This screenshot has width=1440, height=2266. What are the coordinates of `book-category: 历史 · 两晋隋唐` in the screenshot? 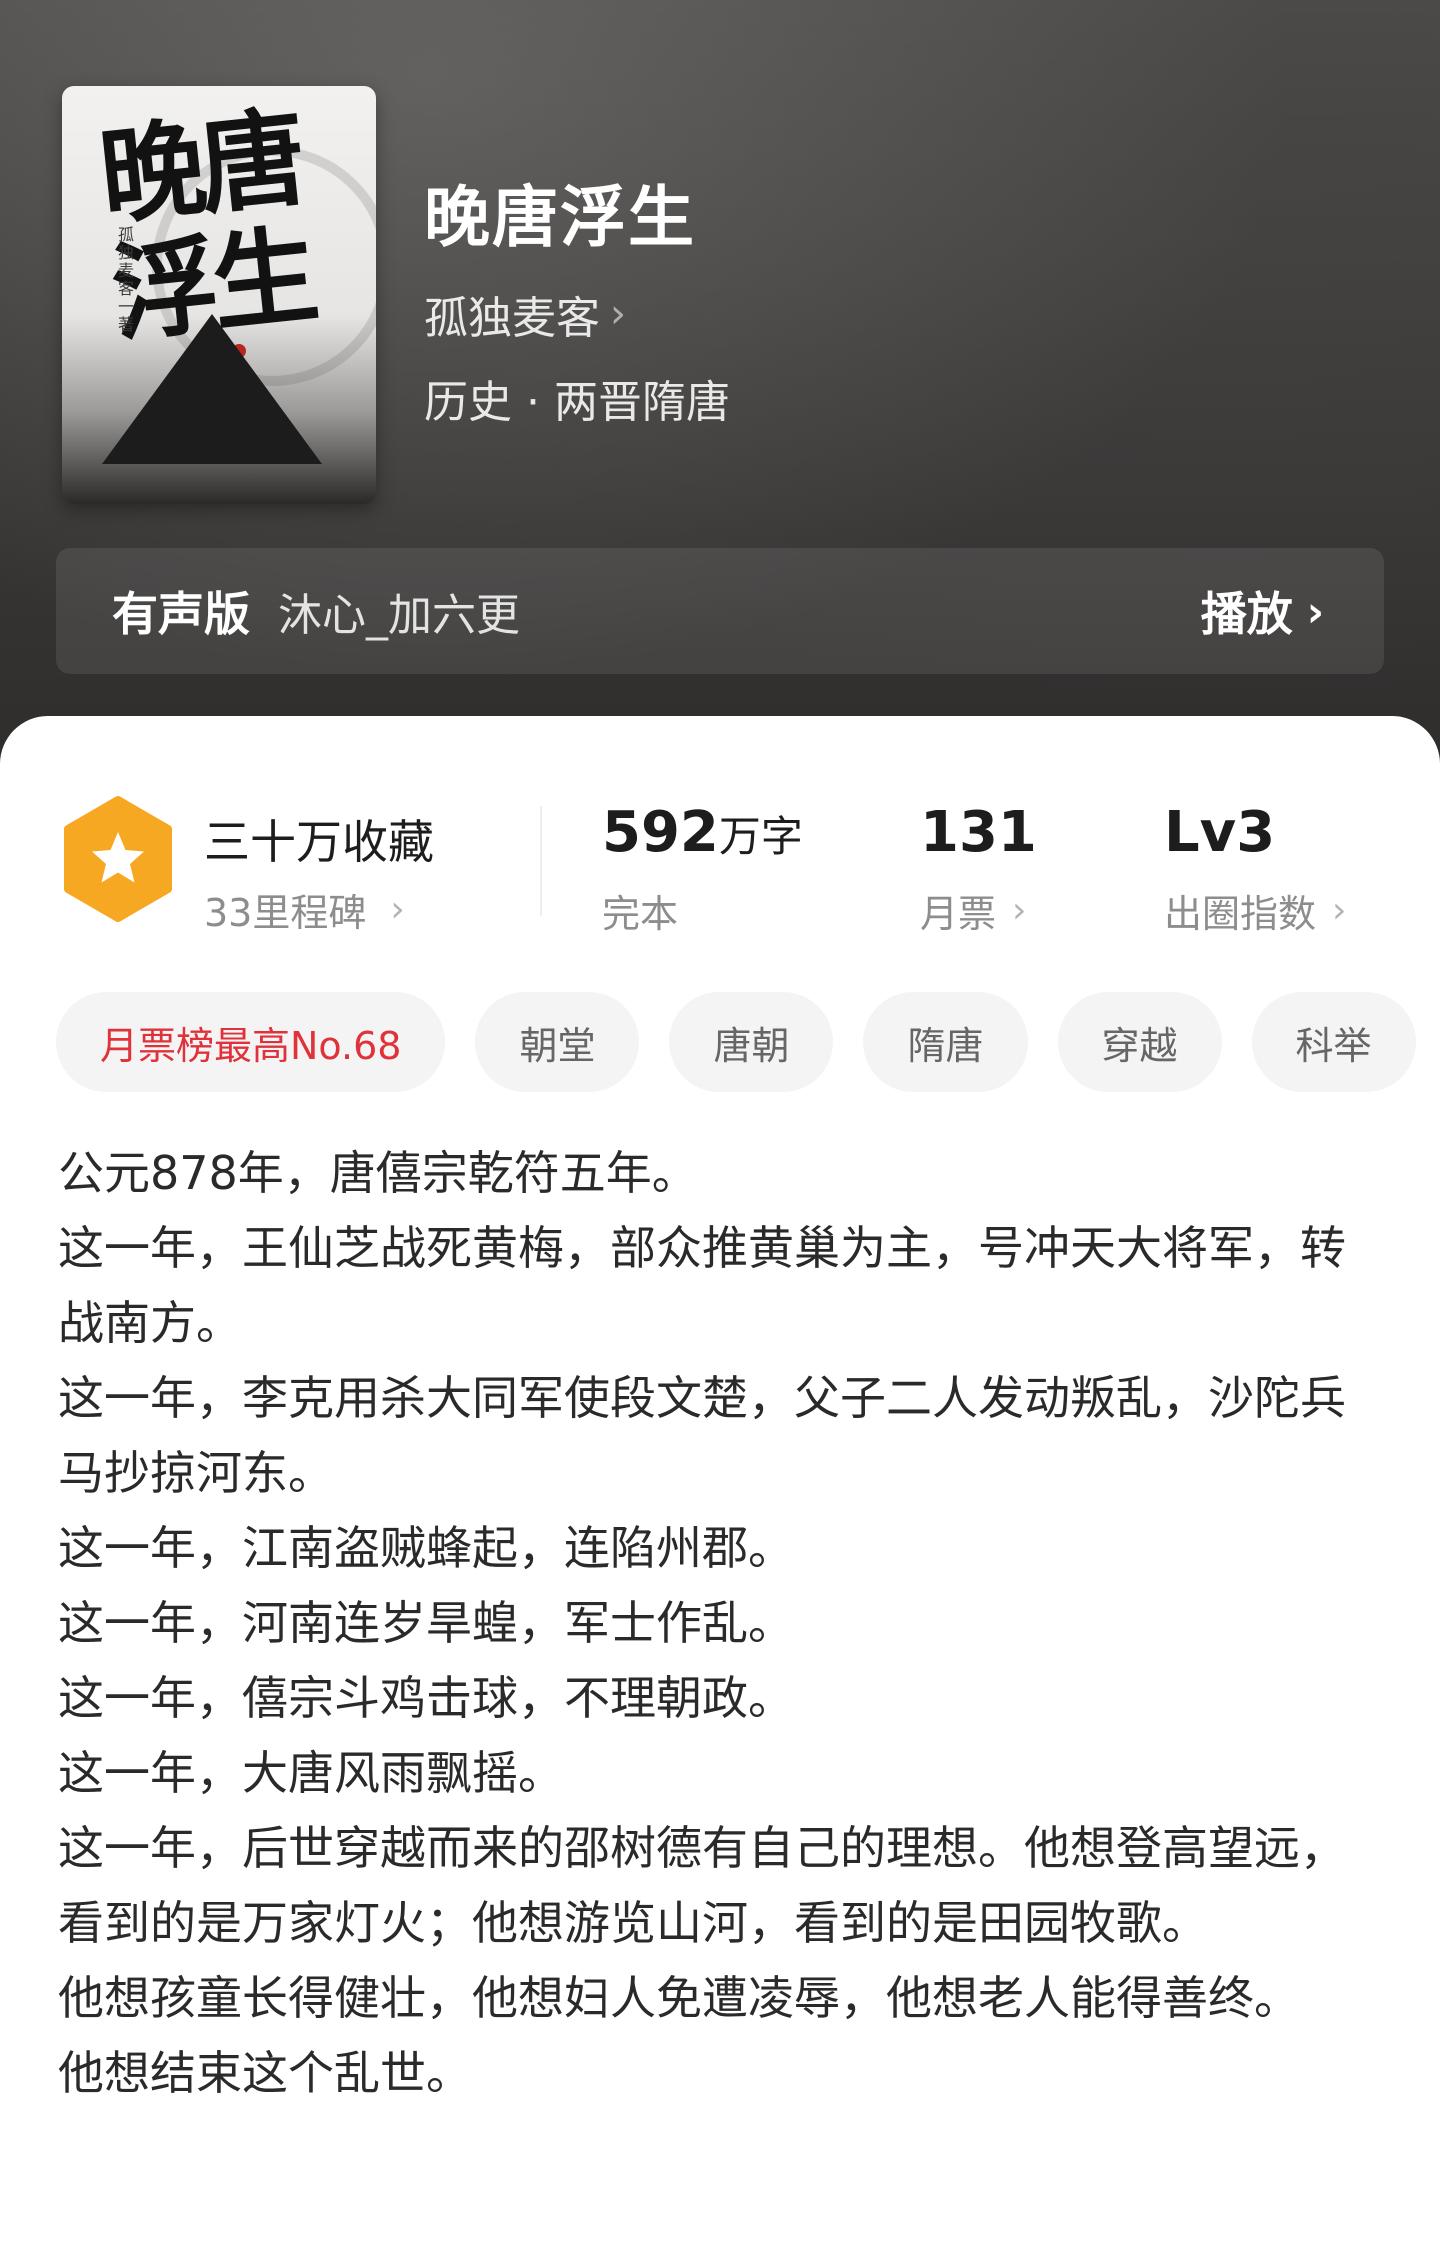 It's located at (577, 402).